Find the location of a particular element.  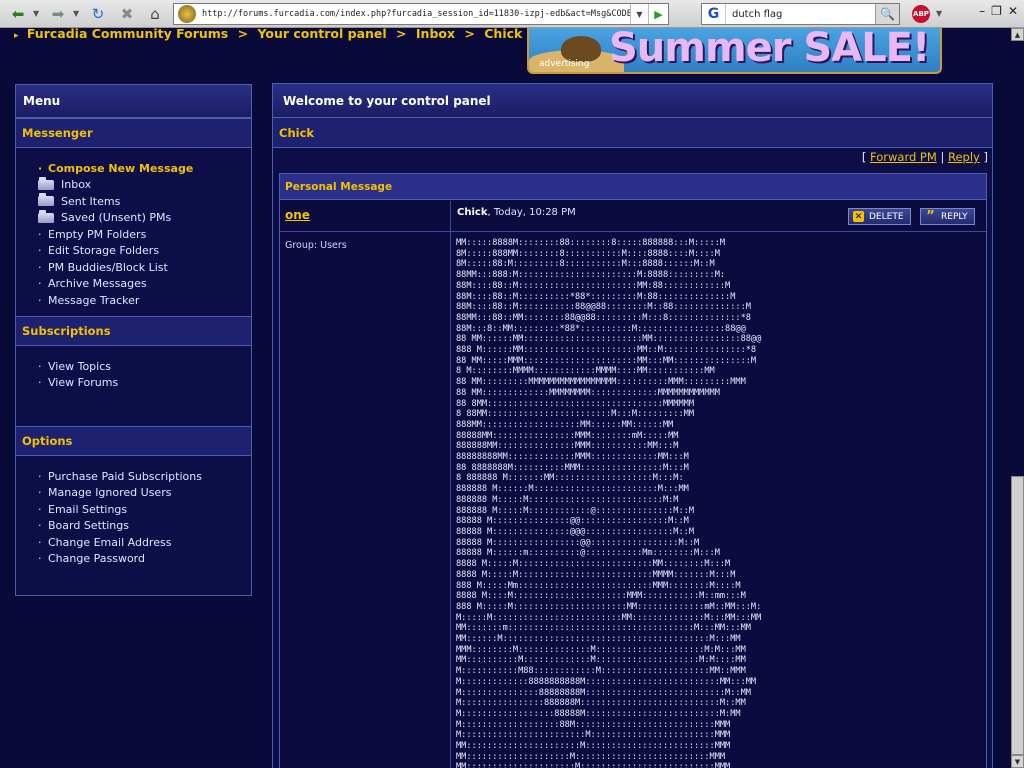

sidebar-item-tracker: · Message Tracker is located at coordinates (133, 300).